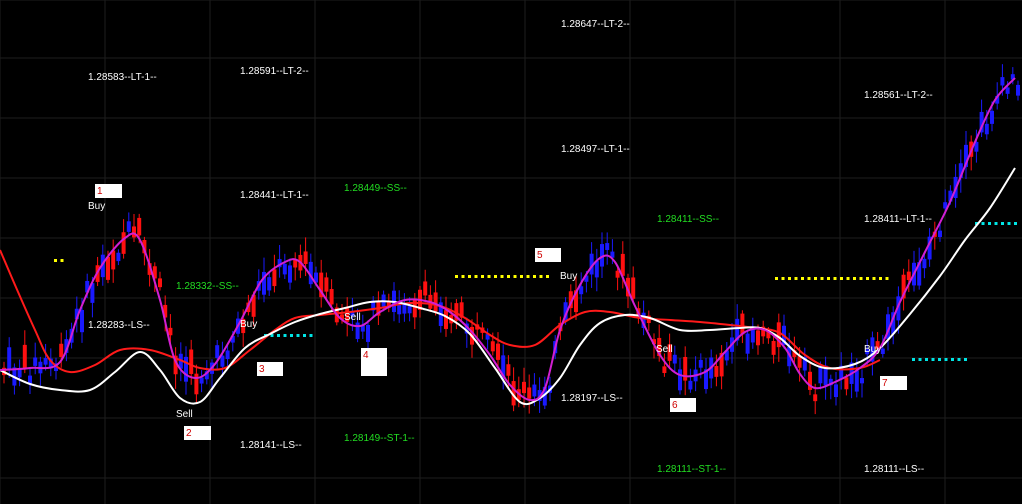  What do you see at coordinates (366, 355) in the screenshot?
I see `box-number: 4` at bounding box center [366, 355].